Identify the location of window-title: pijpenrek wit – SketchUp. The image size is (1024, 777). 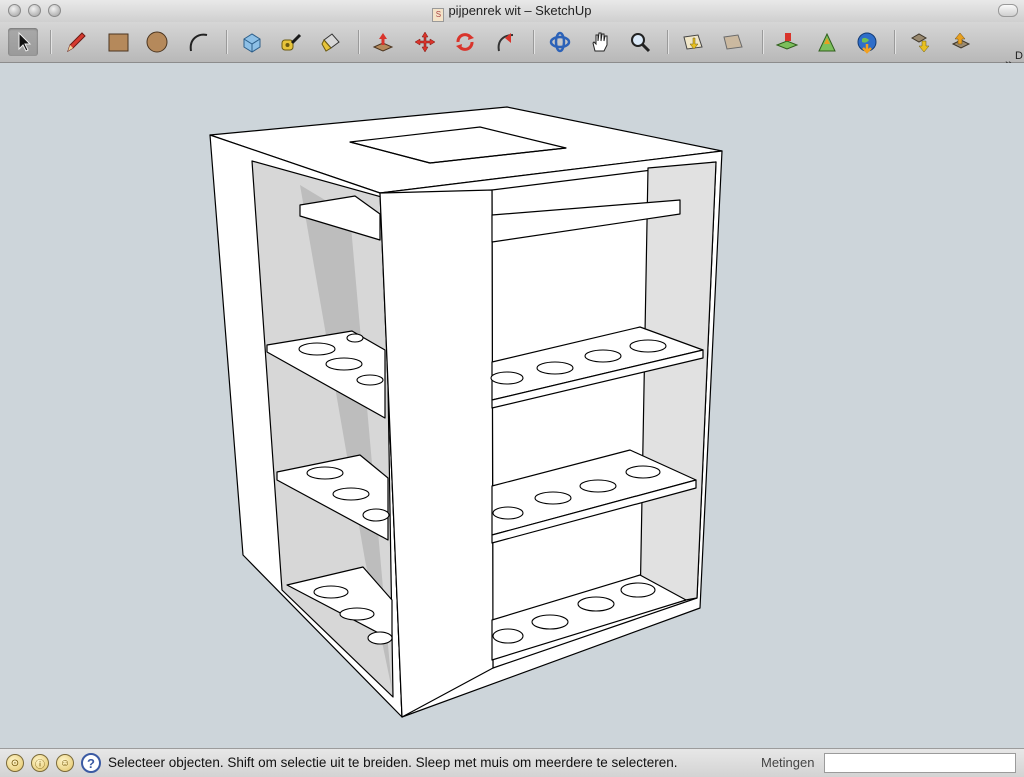
(520, 10).